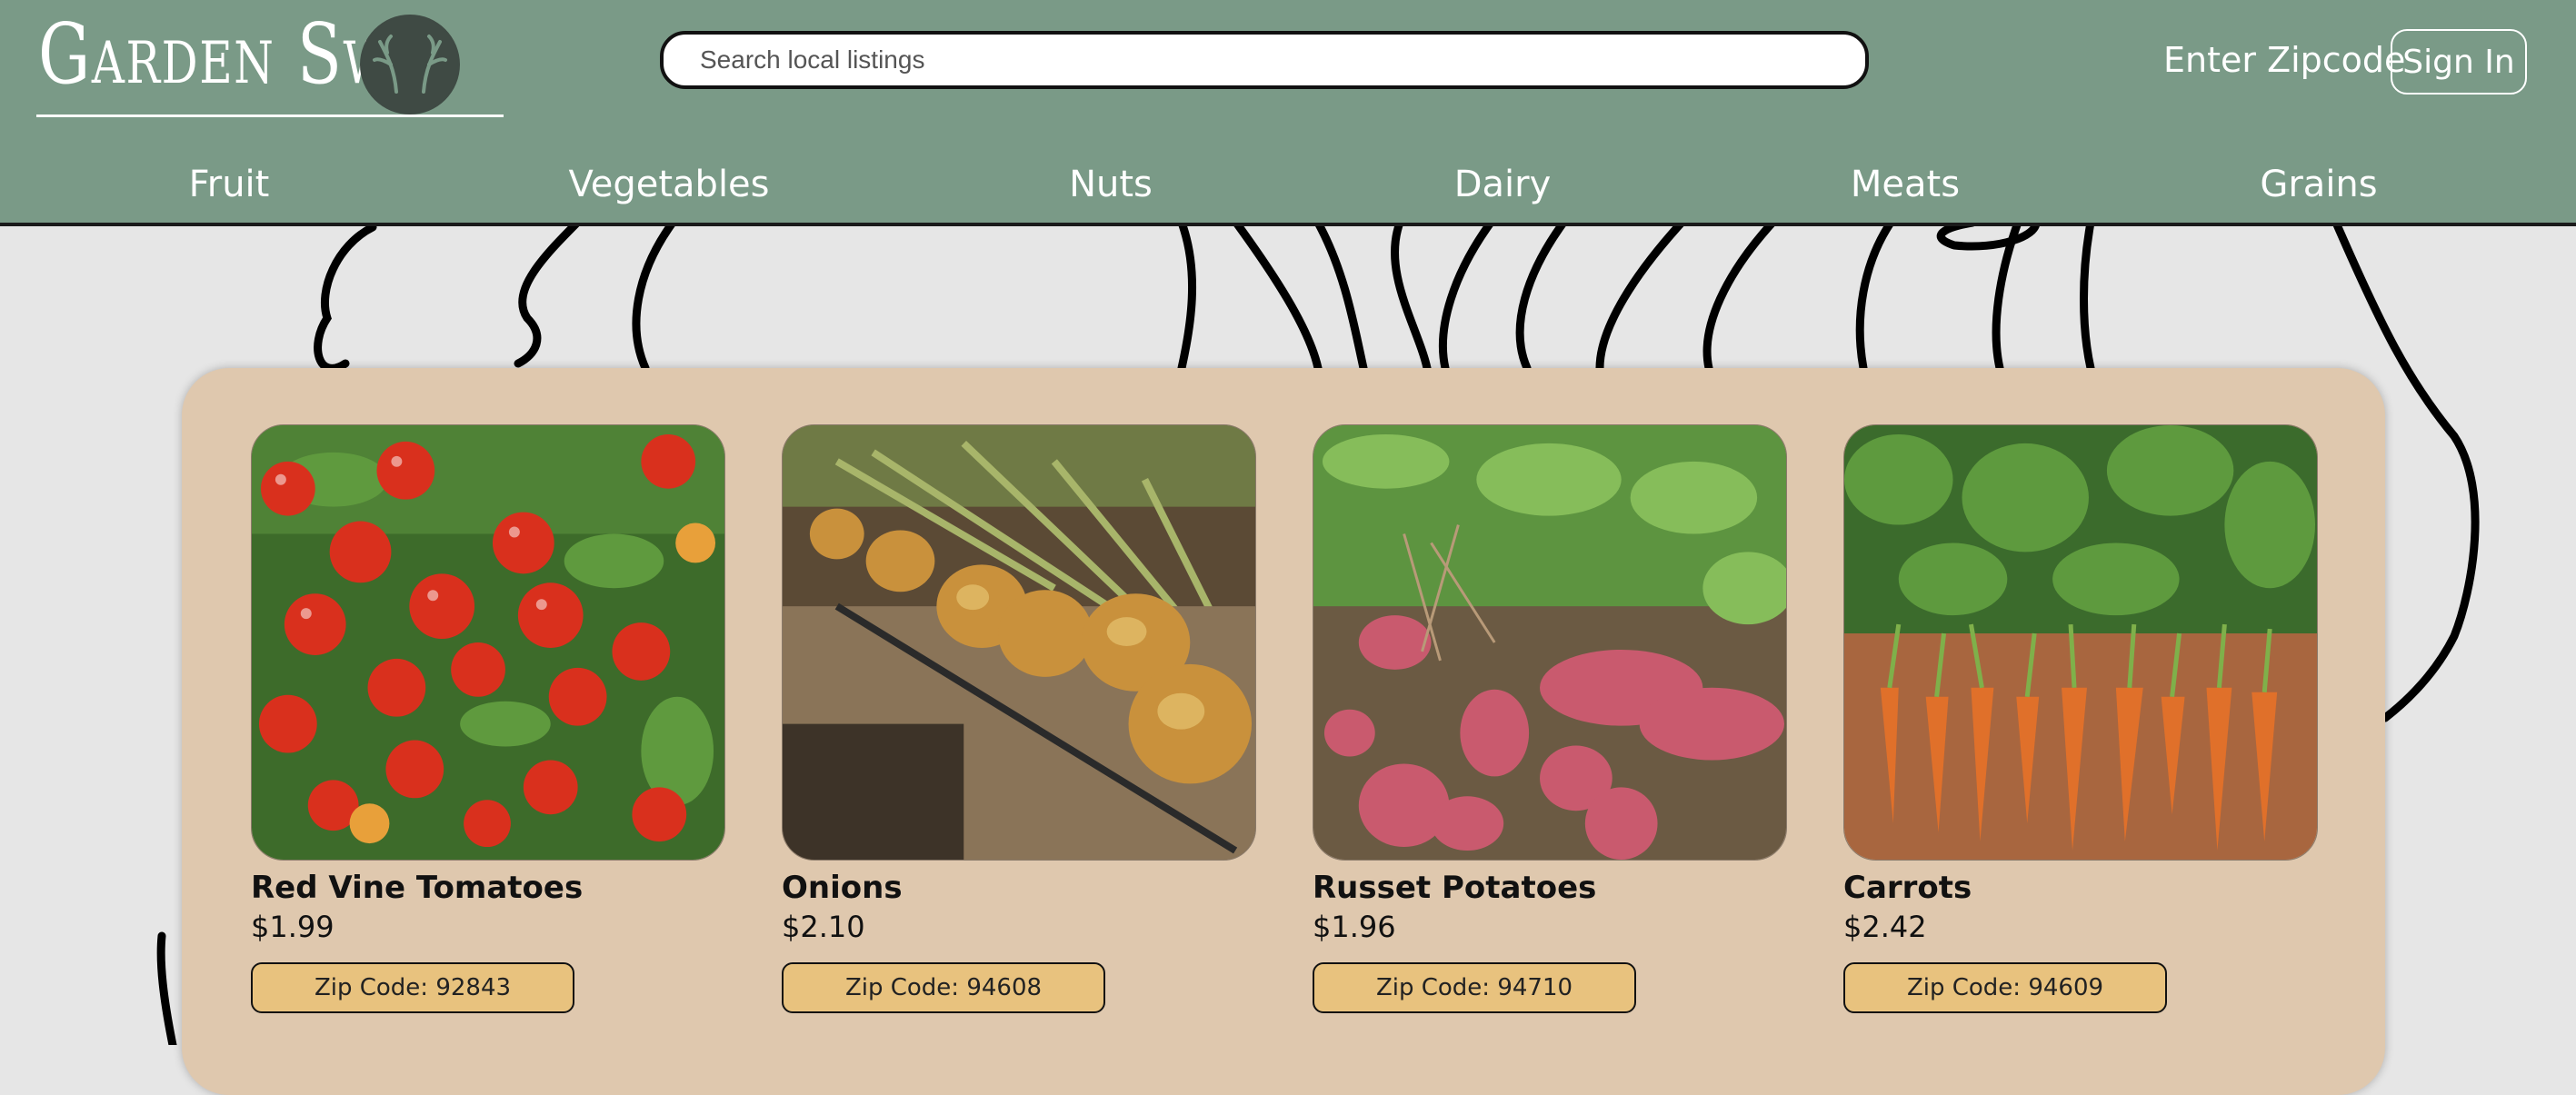 This screenshot has width=2576, height=1095. I want to click on zip-code-button: Zip Code: 94609, so click(2005, 987).